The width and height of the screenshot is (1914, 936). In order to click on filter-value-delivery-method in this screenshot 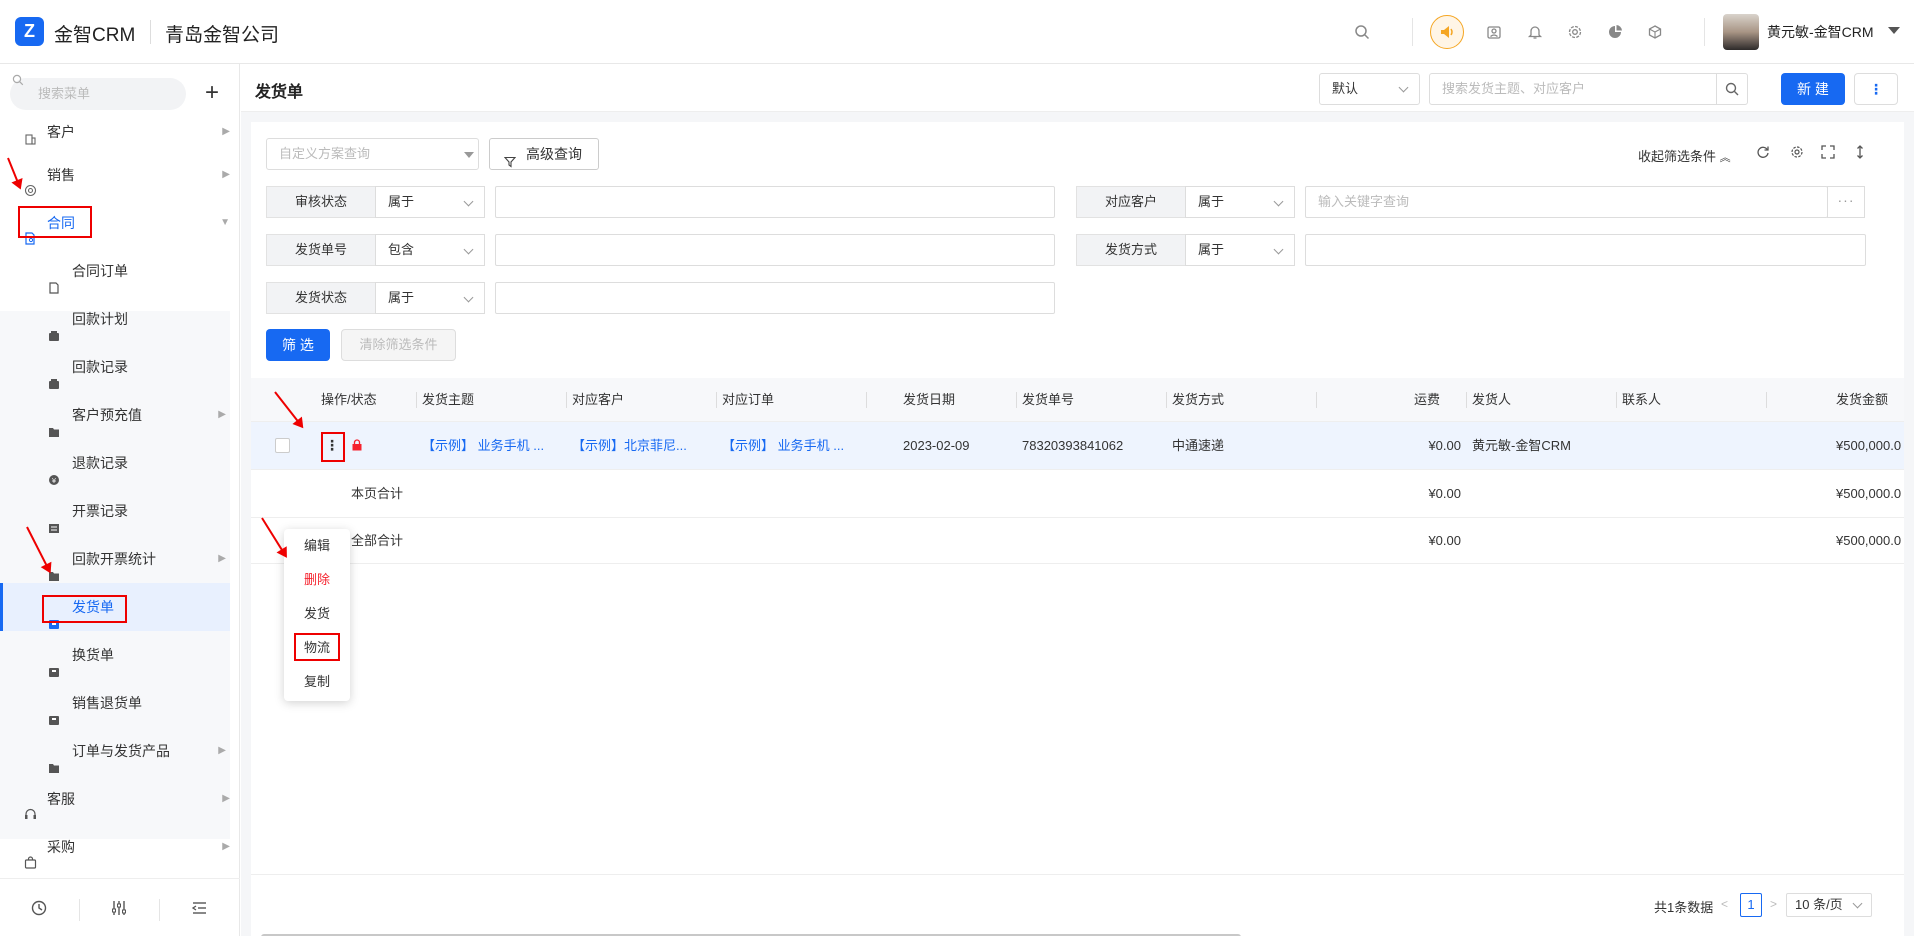, I will do `click(1585, 250)`.